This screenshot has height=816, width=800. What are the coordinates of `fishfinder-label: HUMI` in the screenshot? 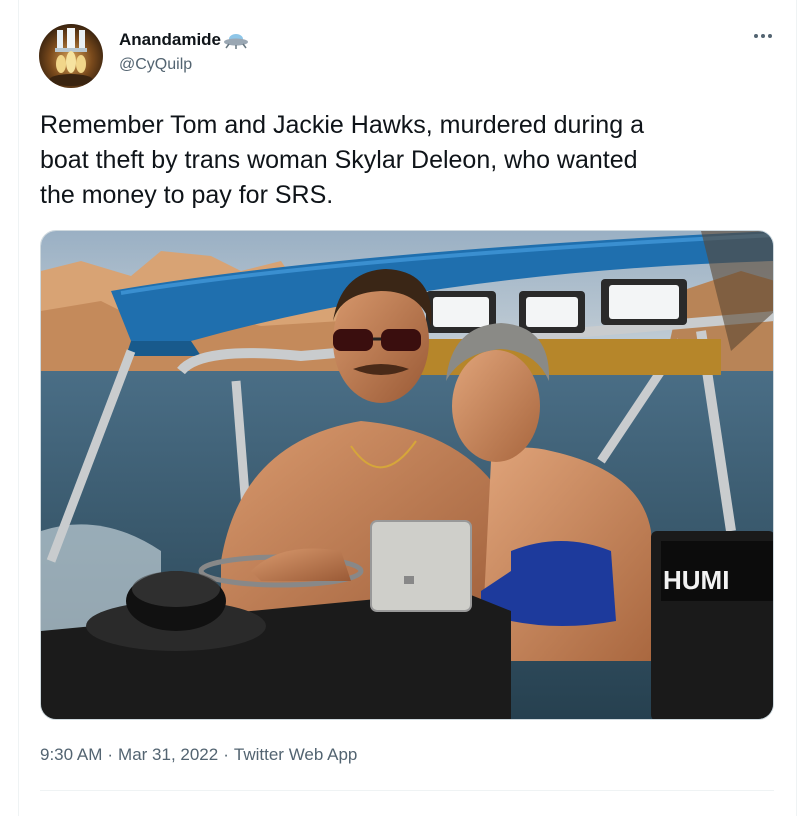 It's located at (696, 580).